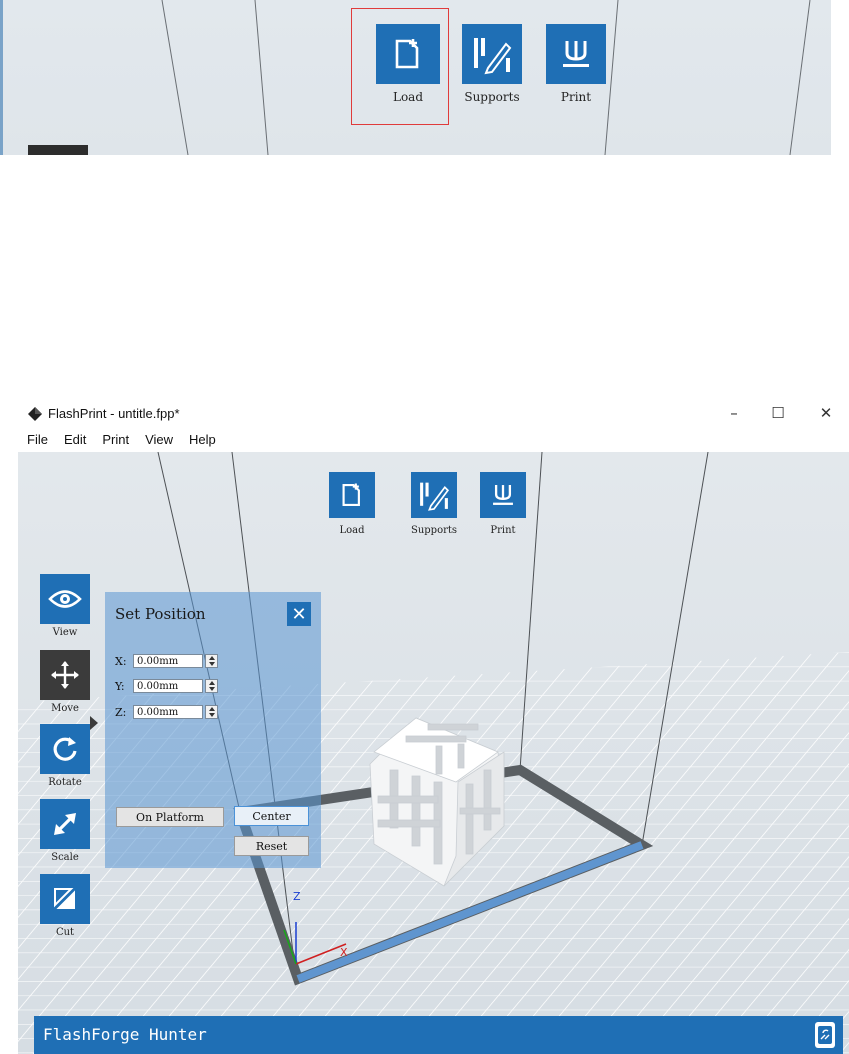 The height and width of the screenshot is (1054, 849). Describe the element at coordinates (65, 675) in the screenshot. I see `move-arrows-icon` at that location.